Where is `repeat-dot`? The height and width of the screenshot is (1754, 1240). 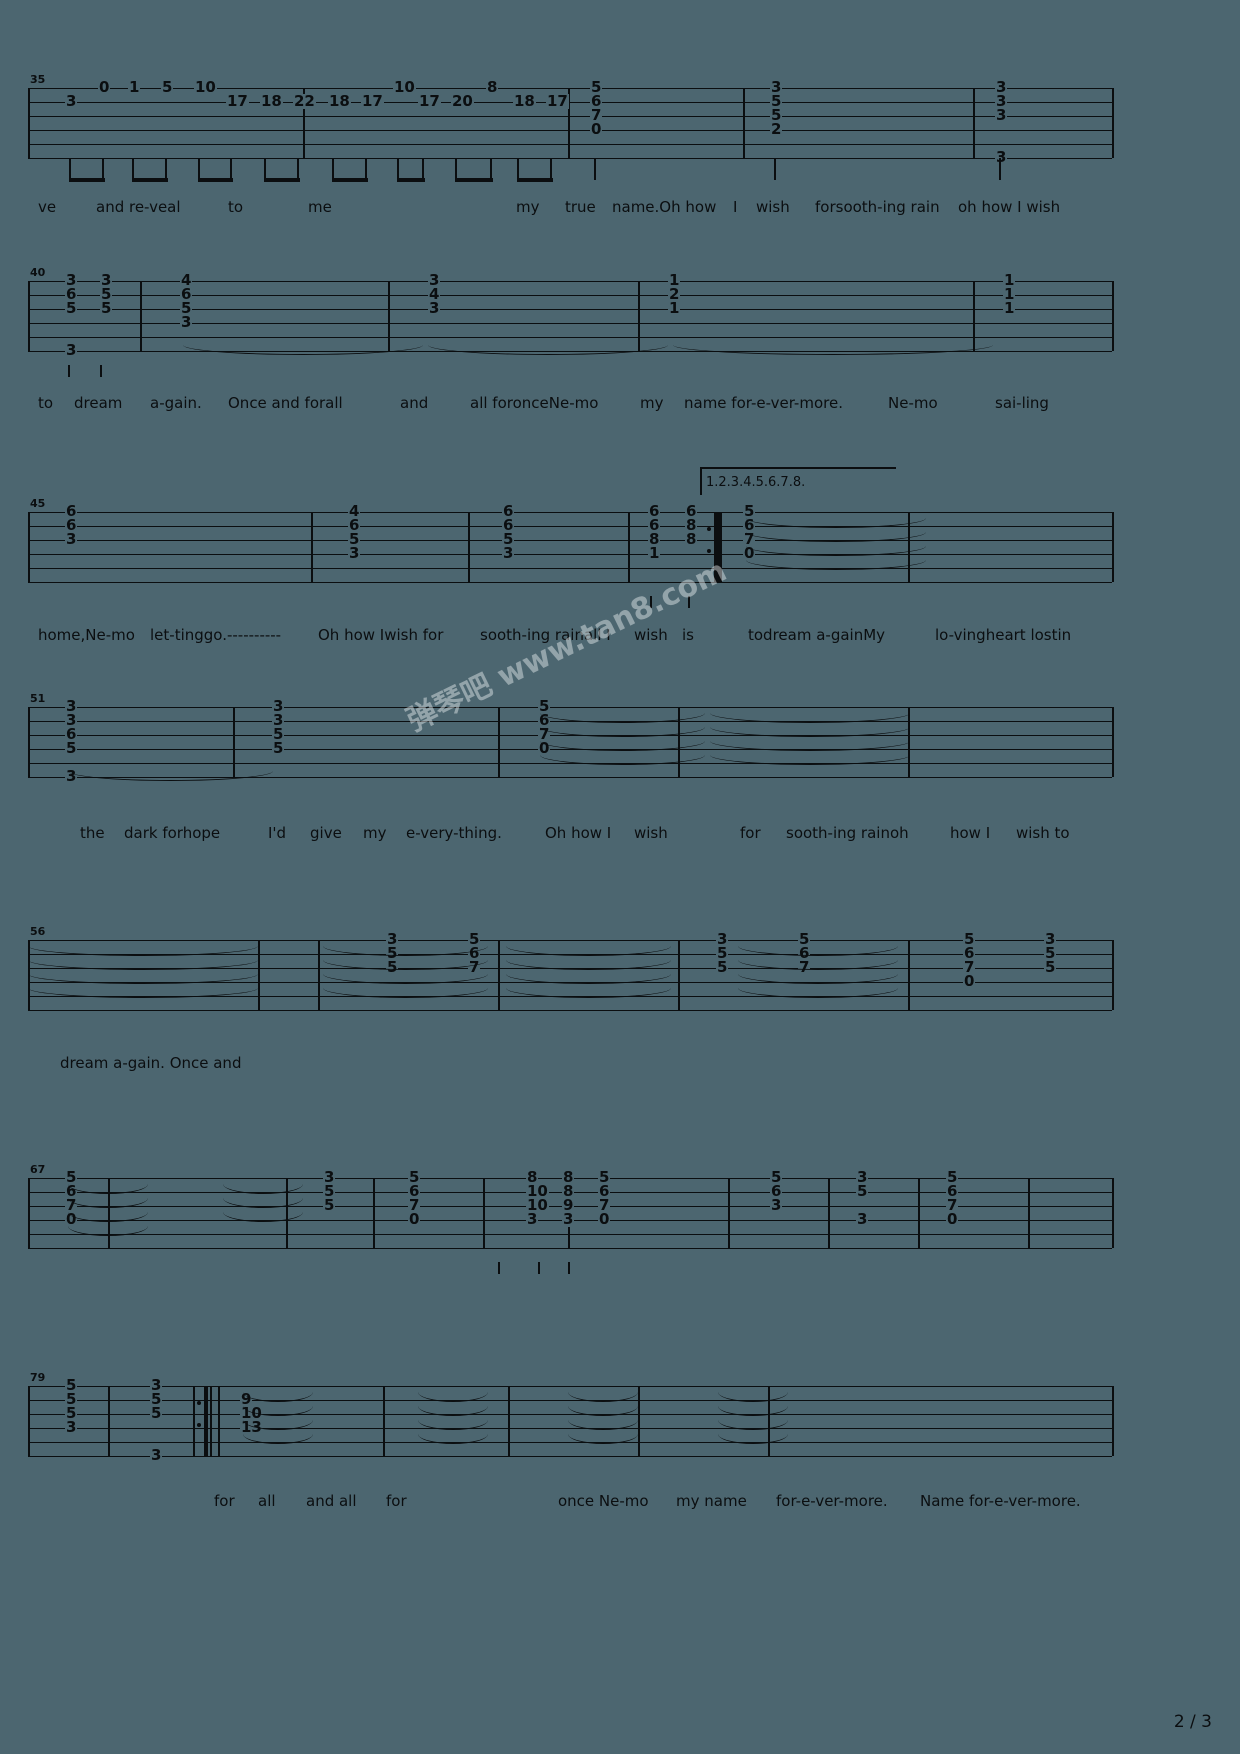
repeat-dot is located at coordinates (199, 1402).